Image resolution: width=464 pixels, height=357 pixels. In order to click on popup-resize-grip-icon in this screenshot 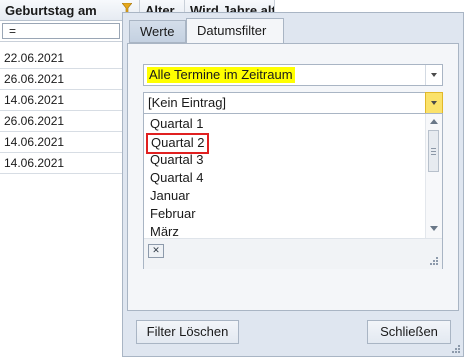, I will do `click(456, 349)`.